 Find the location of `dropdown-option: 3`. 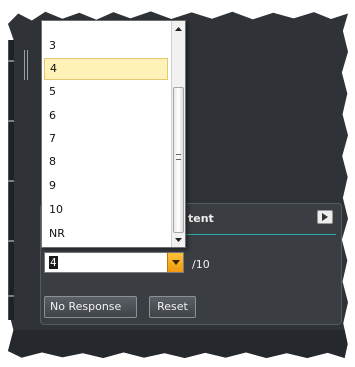

dropdown-option: 3 is located at coordinates (106, 46).